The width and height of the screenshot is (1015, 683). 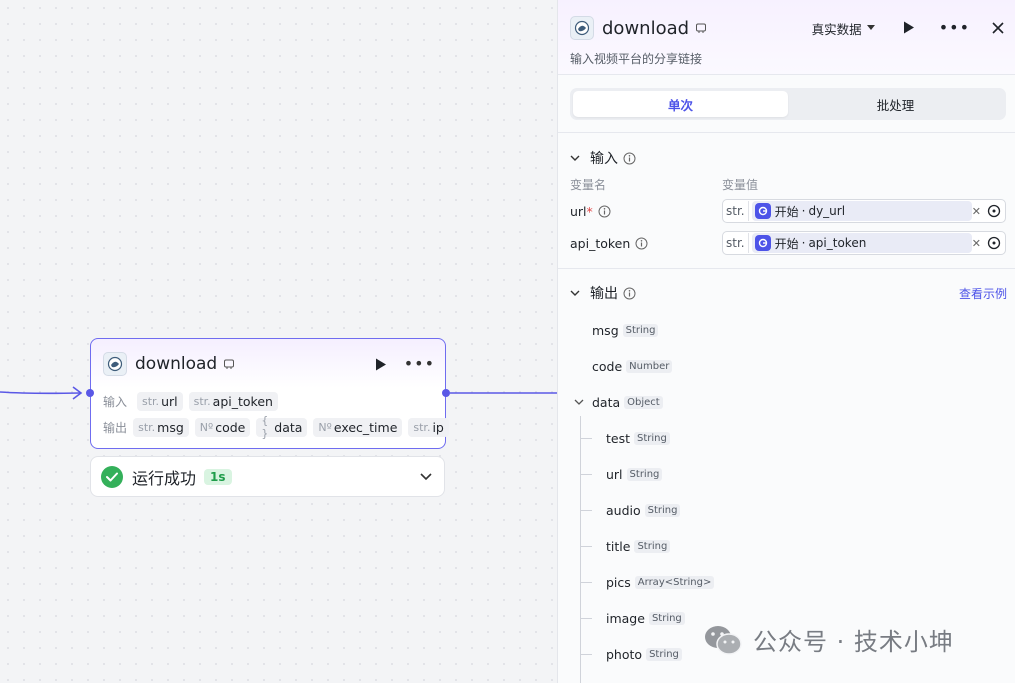 I want to click on output-child-field: test String, so click(x=638, y=438).